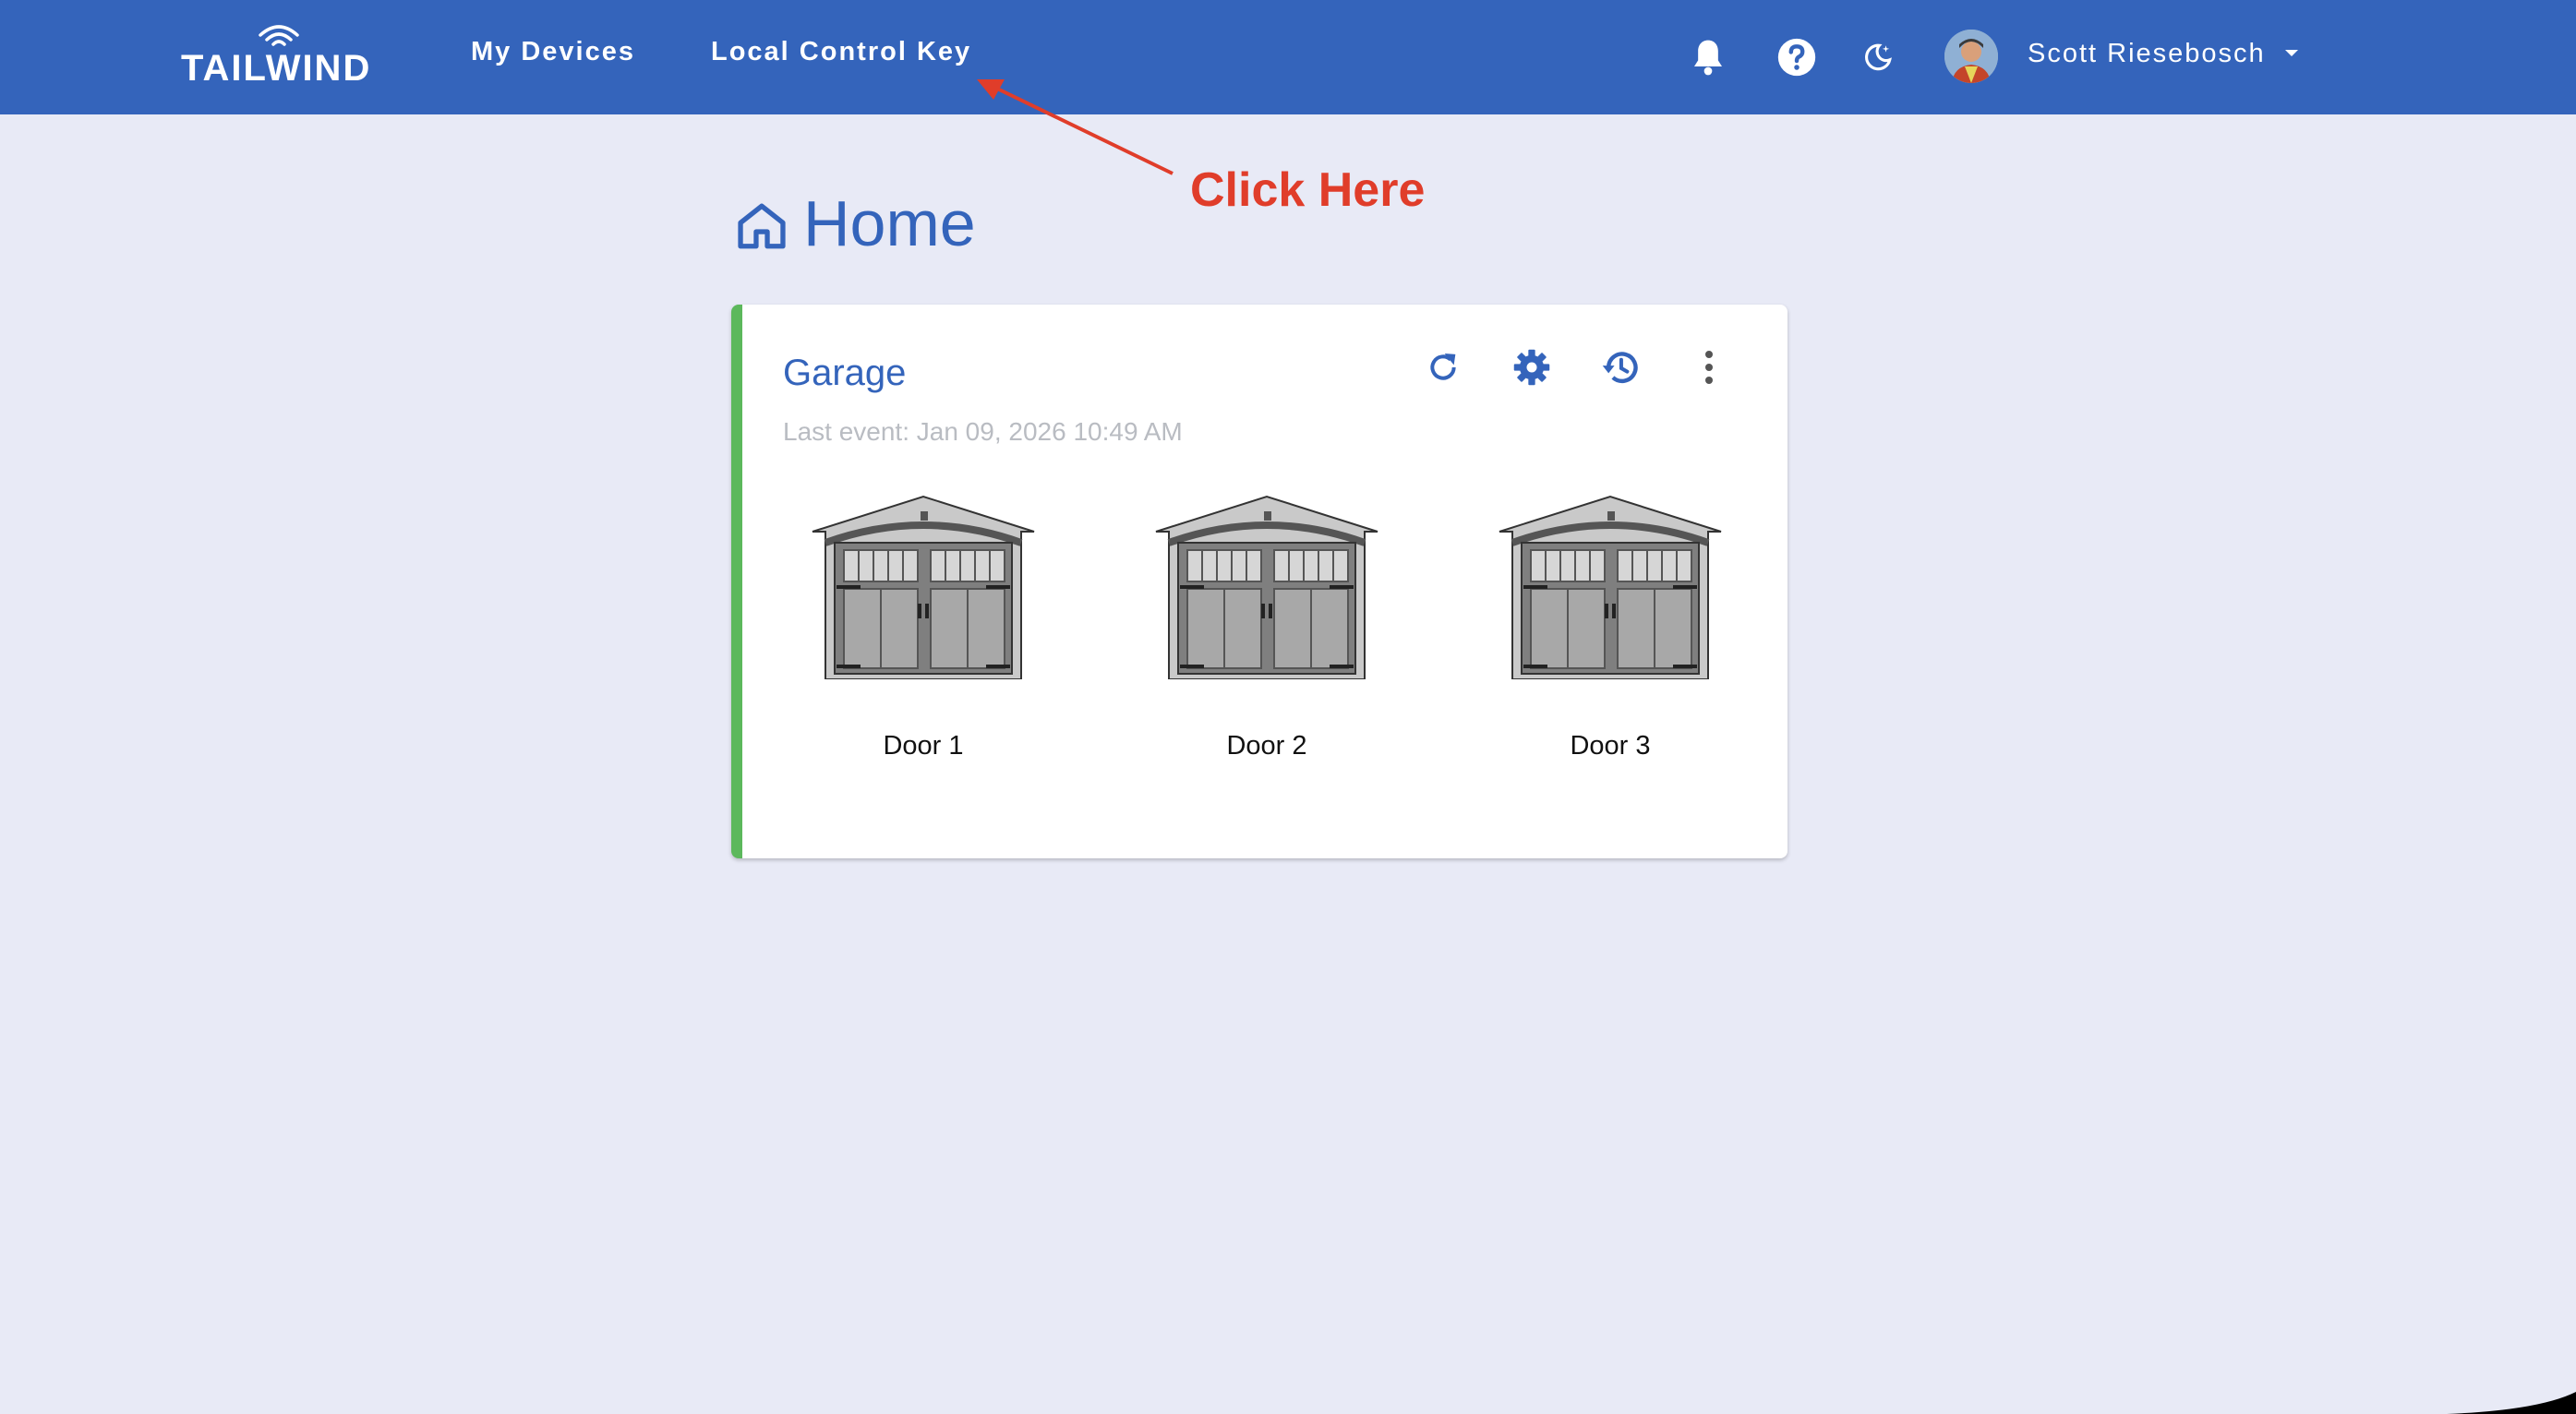 The height and width of the screenshot is (1414, 2576). Describe the element at coordinates (844, 374) in the screenshot. I see `device-name: Garage` at that location.